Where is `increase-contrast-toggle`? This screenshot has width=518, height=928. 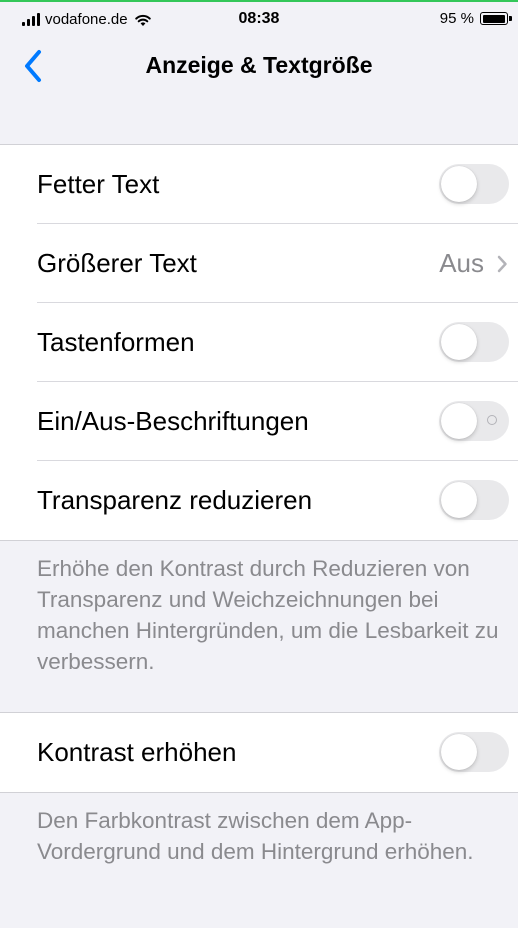
increase-contrast-toggle is located at coordinates (474, 752).